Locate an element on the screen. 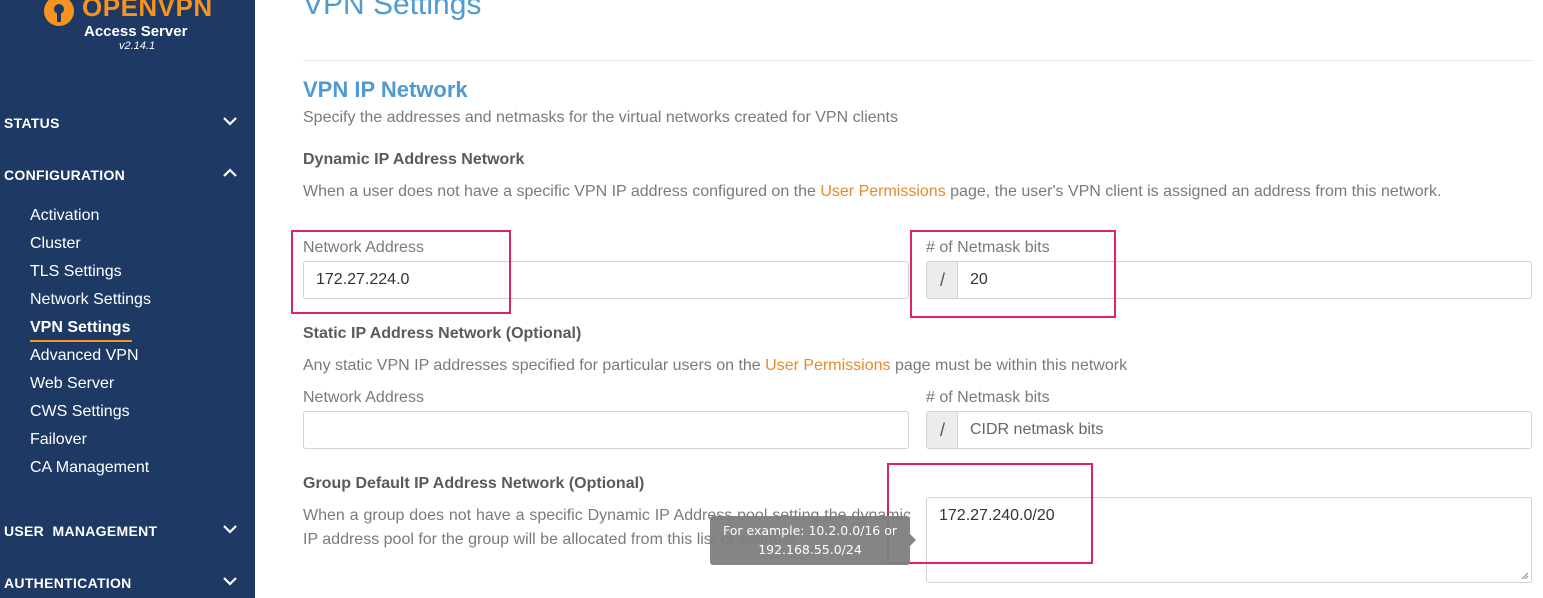  nav-section-authentication: AUTHENTICATION is located at coordinates (127, 583).